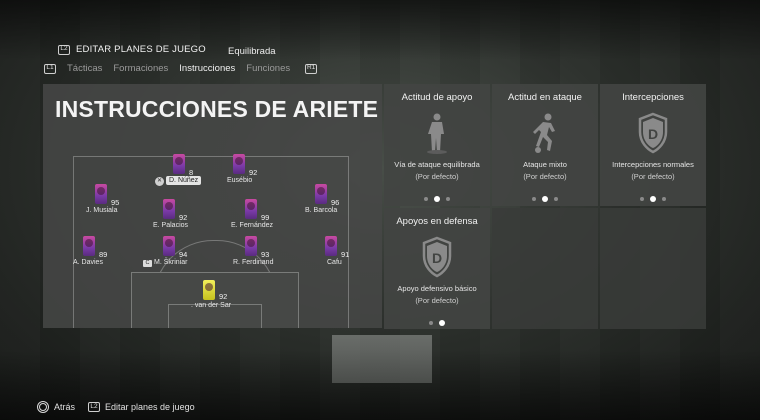 This screenshot has height=420, width=760. What do you see at coordinates (43, 407) in the screenshot?
I see `circle-button-icon` at bounding box center [43, 407].